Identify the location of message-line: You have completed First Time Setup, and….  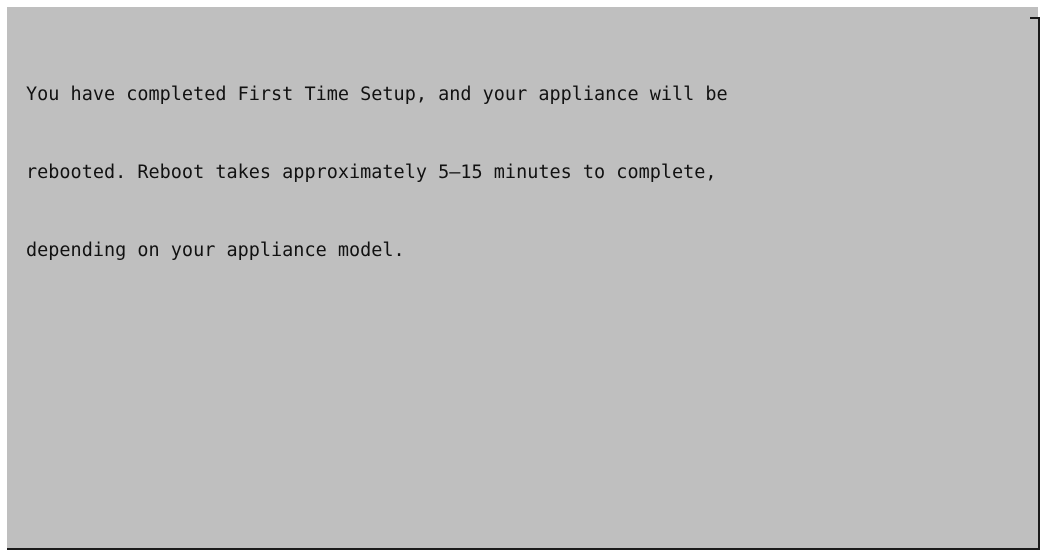
(377, 94).